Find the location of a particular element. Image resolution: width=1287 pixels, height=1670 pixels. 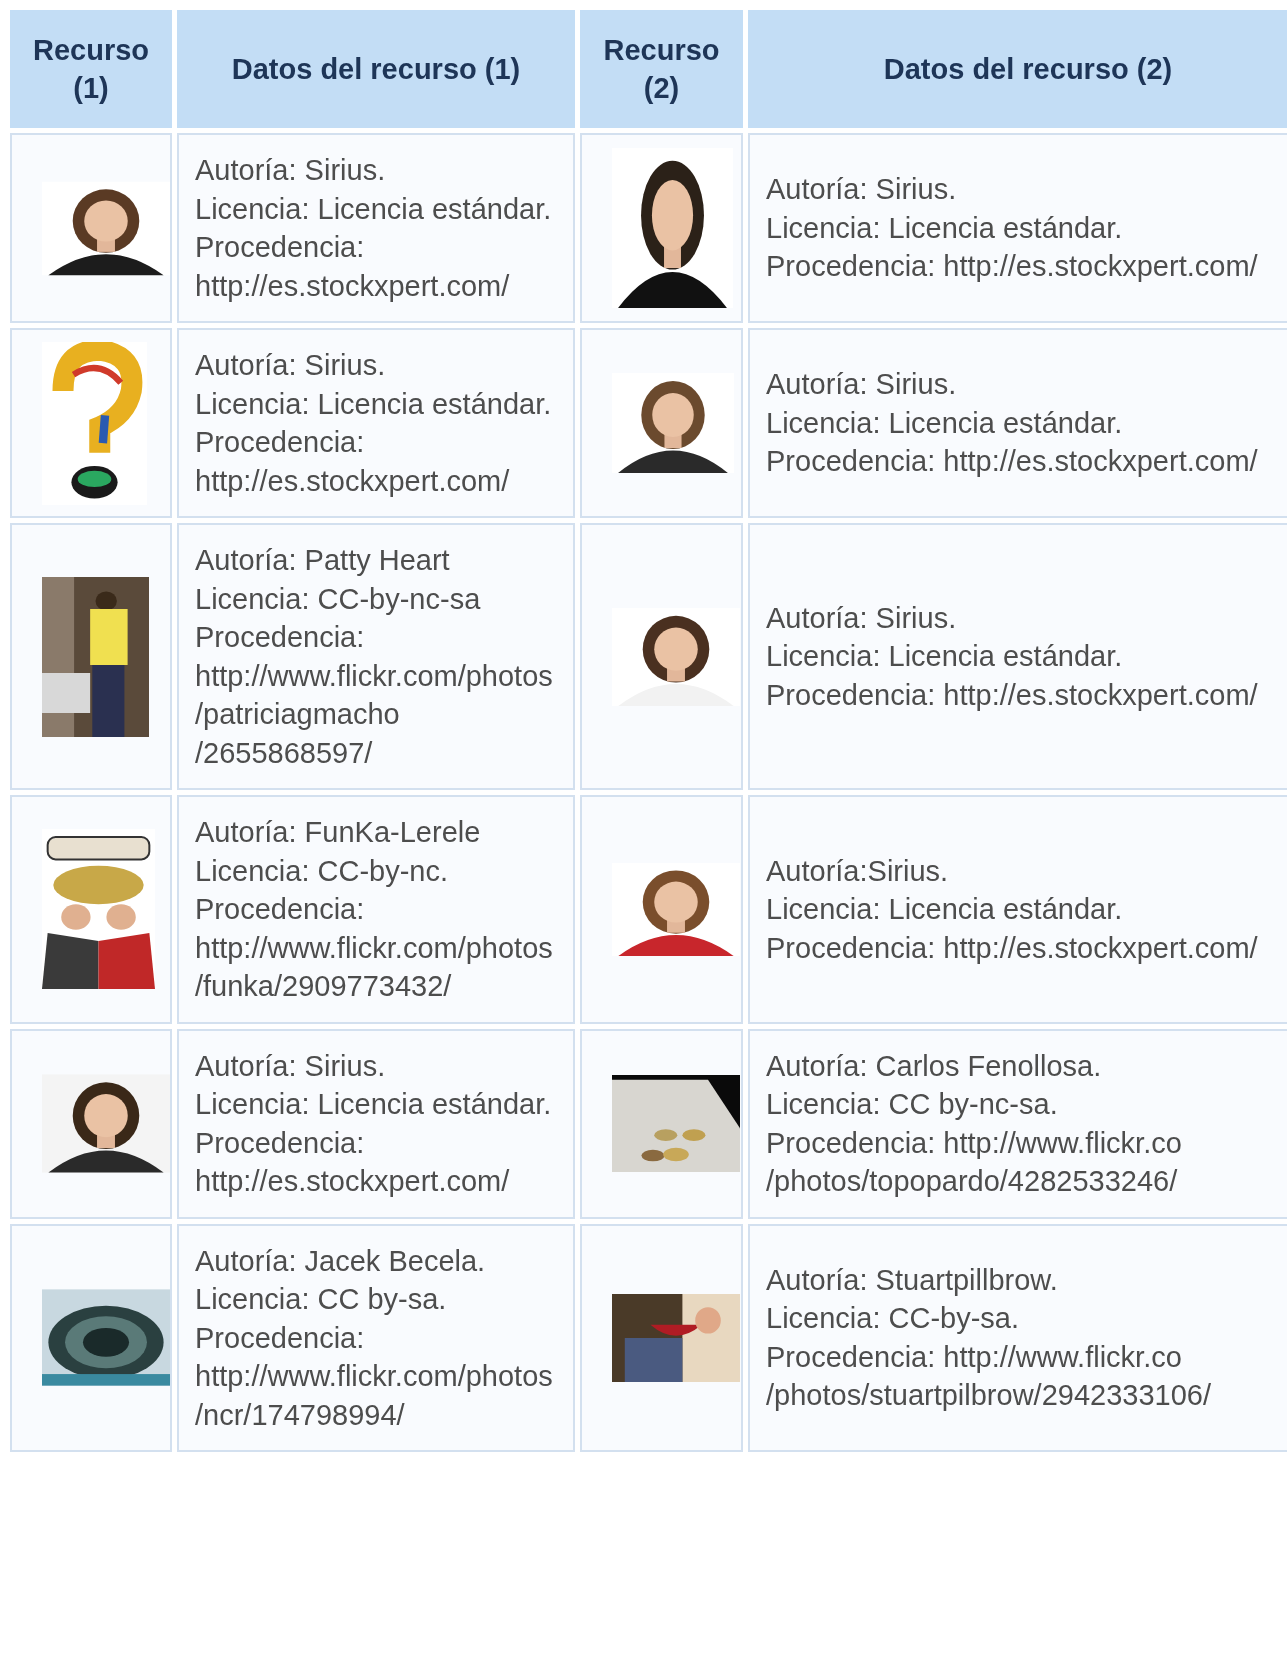

credit-text: Licencia: CC-by-nc-sa is located at coordinates (338, 599).